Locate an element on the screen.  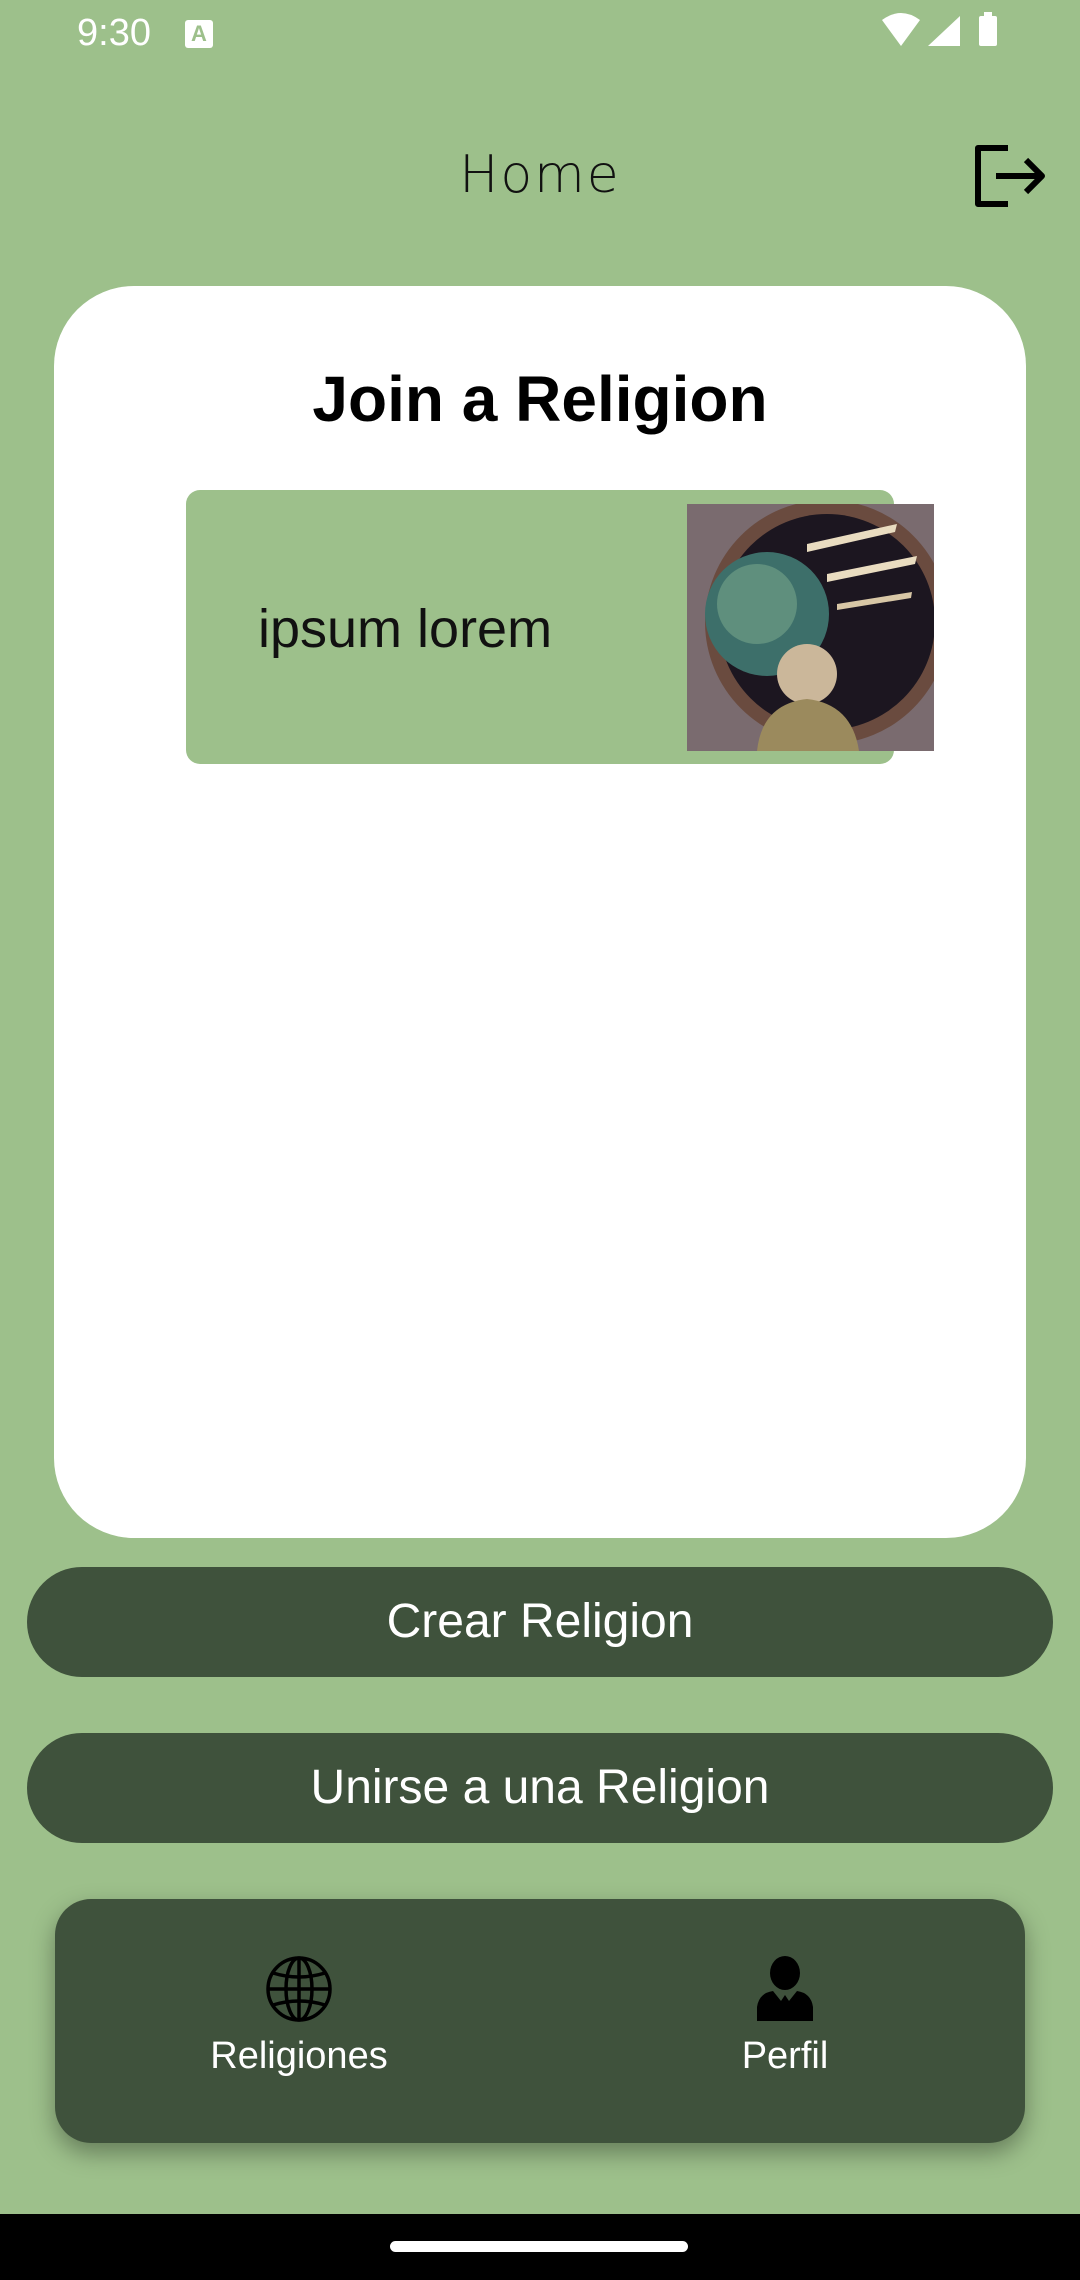
wifi-icon is located at coordinates (901, 29).